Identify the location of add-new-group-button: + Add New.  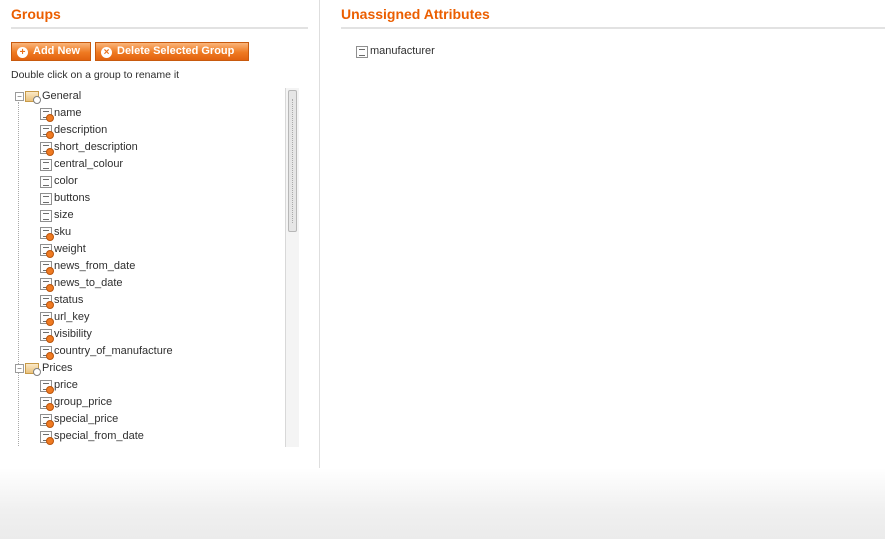
(51, 51).